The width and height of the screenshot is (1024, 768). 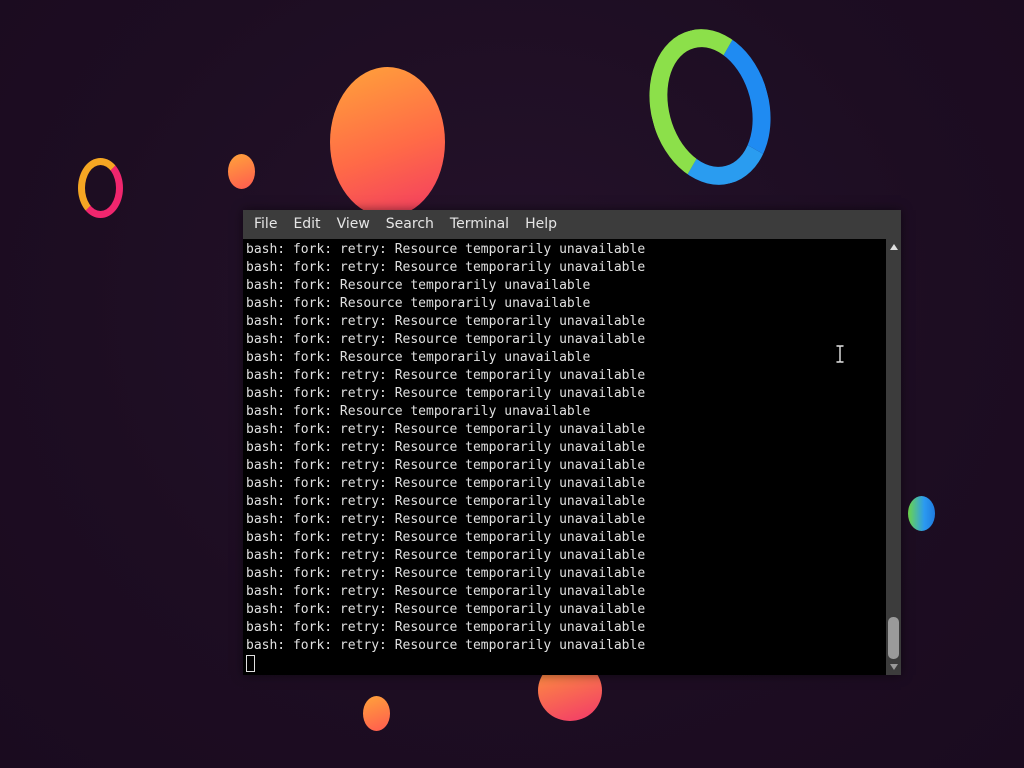 I want to click on menu-view: View, so click(x=353, y=224).